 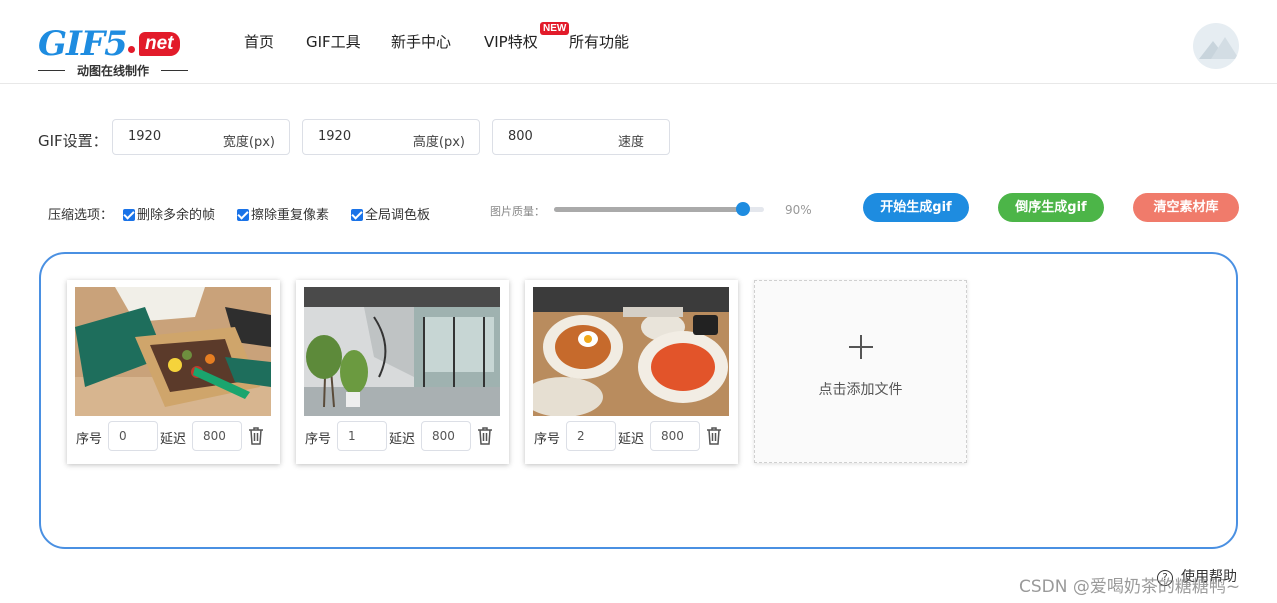 I want to click on reverse-generate-gif-button: 倒序生成gif, so click(x=1051, y=207).